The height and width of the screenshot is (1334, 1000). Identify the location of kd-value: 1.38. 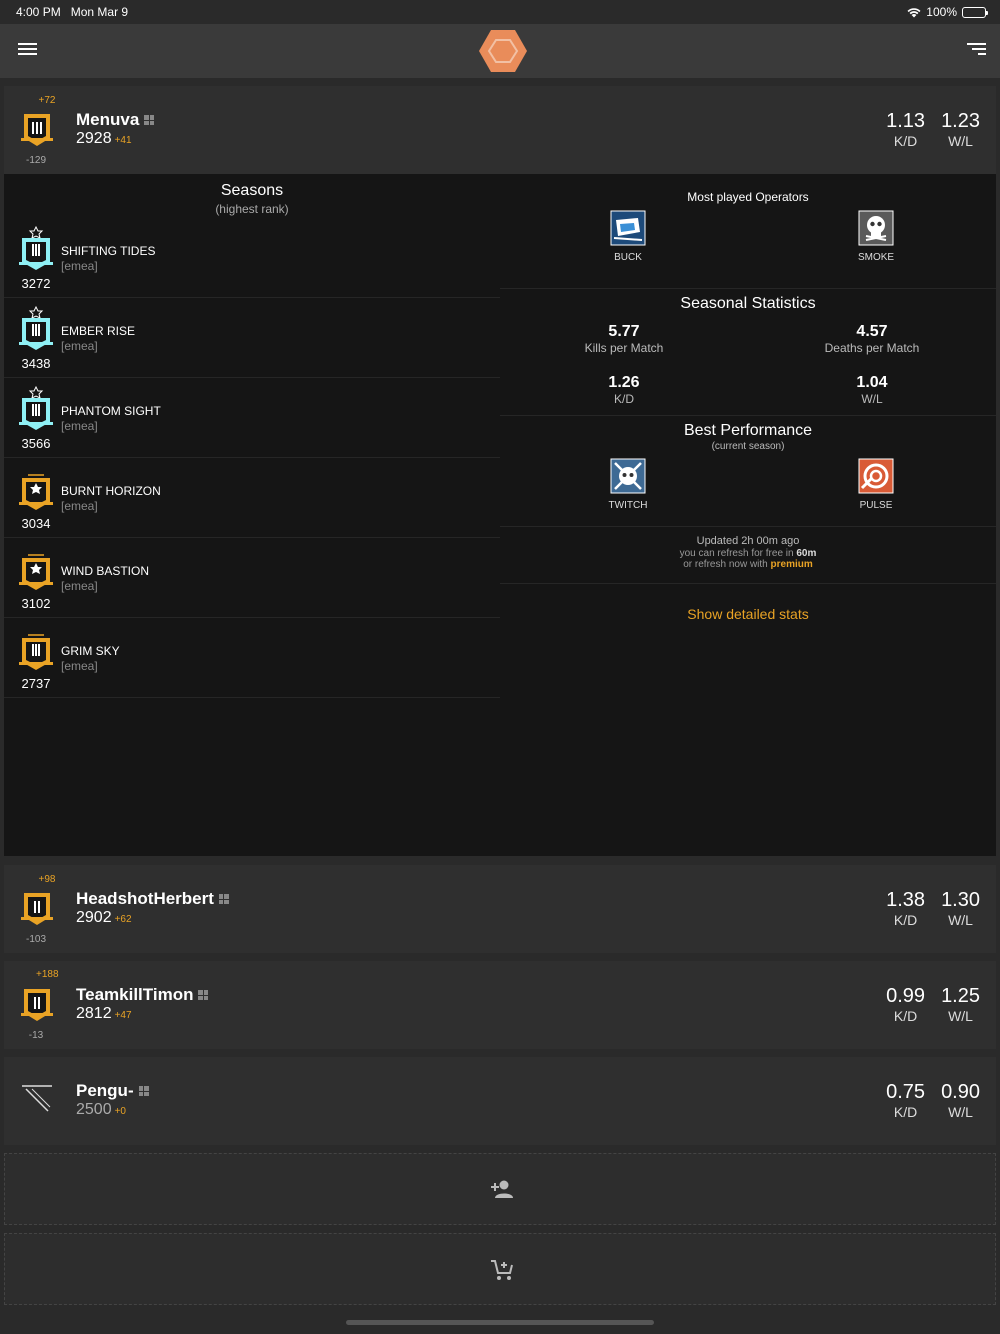
(906, 900).